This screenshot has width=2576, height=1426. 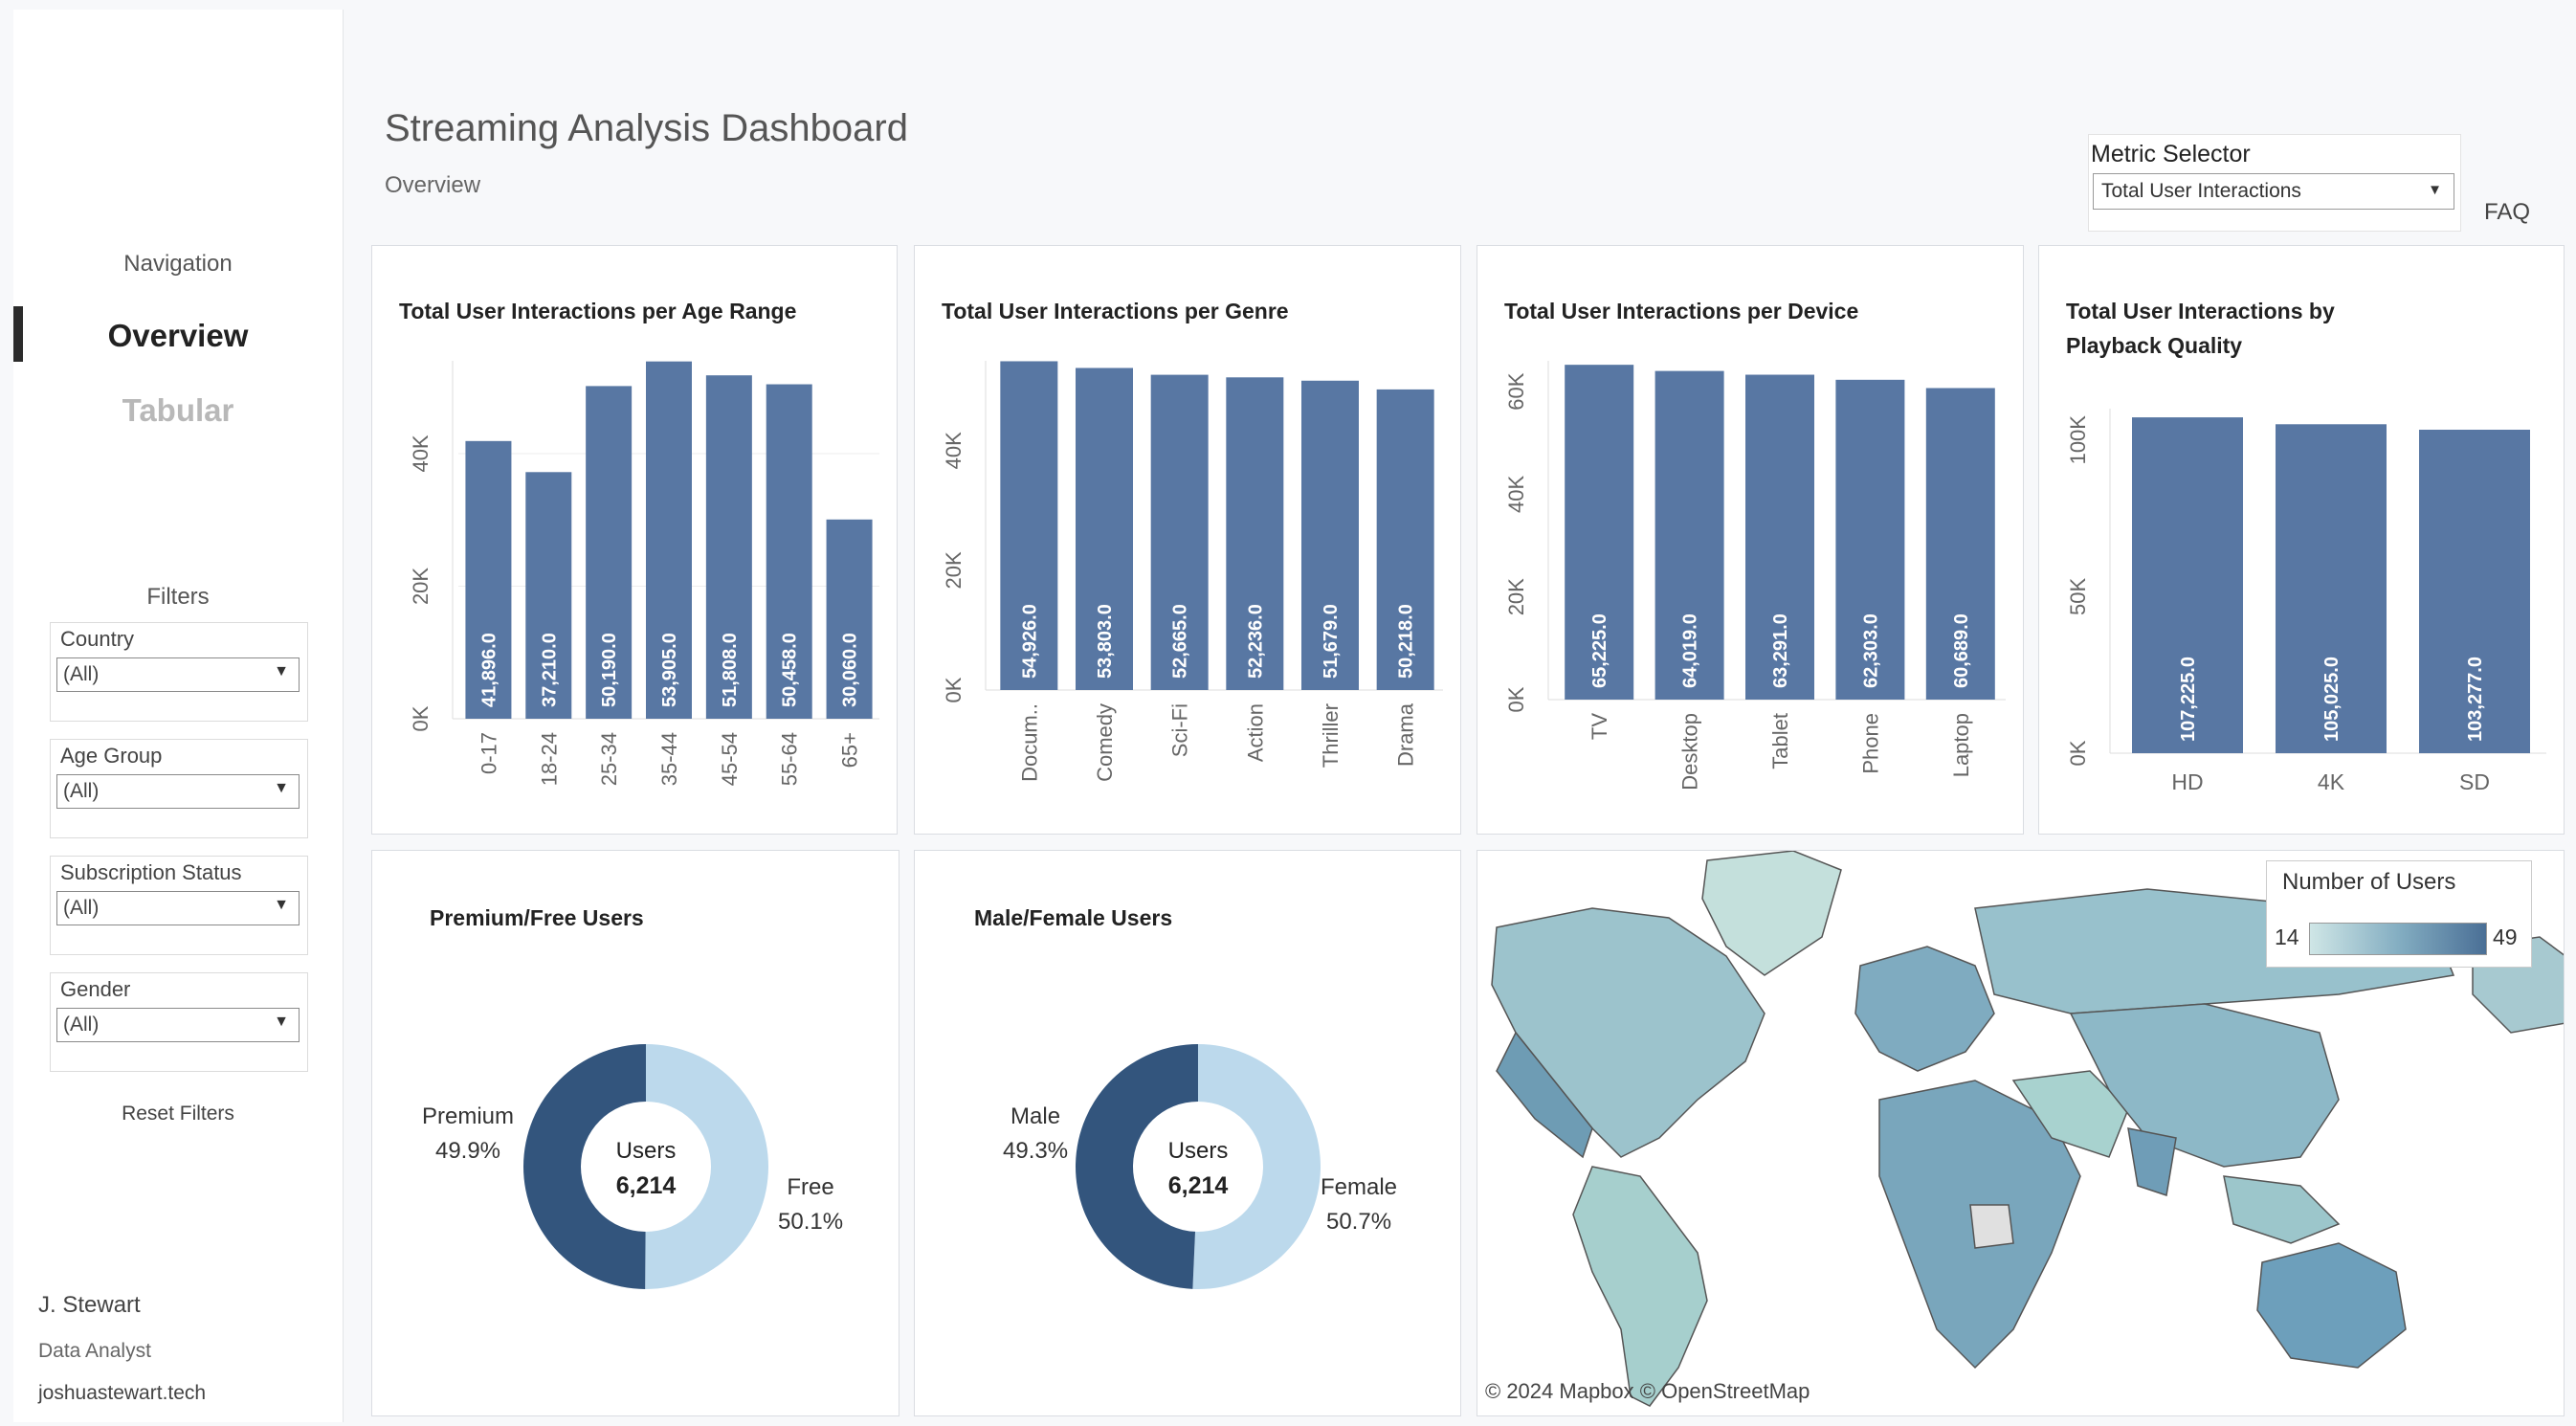 What do you see at coordinates (178, 336) in the screenshot?
I see `nav-item-overview: Overview` at bounding box center [178, 336].